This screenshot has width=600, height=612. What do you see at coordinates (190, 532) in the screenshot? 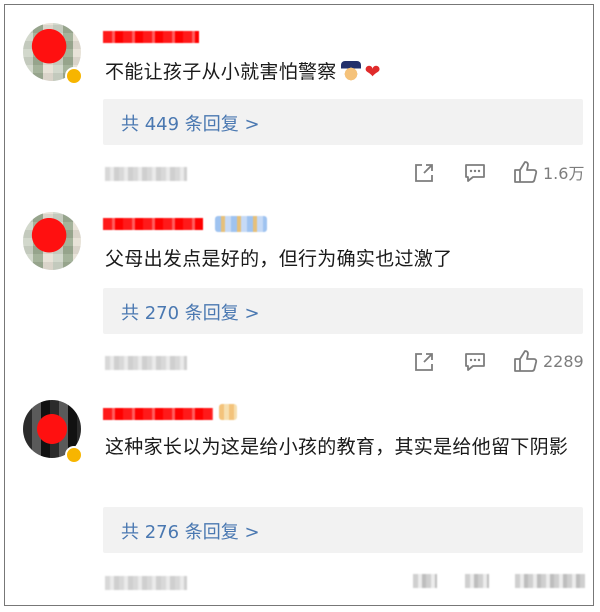
I see `replies-count-label: 共 276 条回复 >` at bounding box center [190, 532].